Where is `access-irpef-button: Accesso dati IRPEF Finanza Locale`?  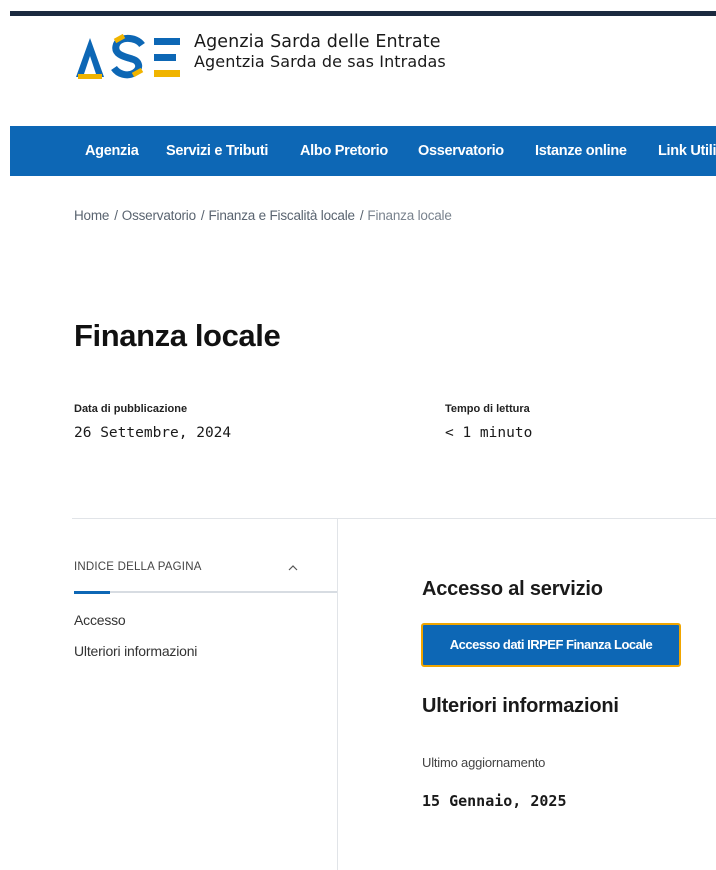
access-irpef-button: Accesso dati IRPEF Finanza Locale is located at coordinates (551, 645).